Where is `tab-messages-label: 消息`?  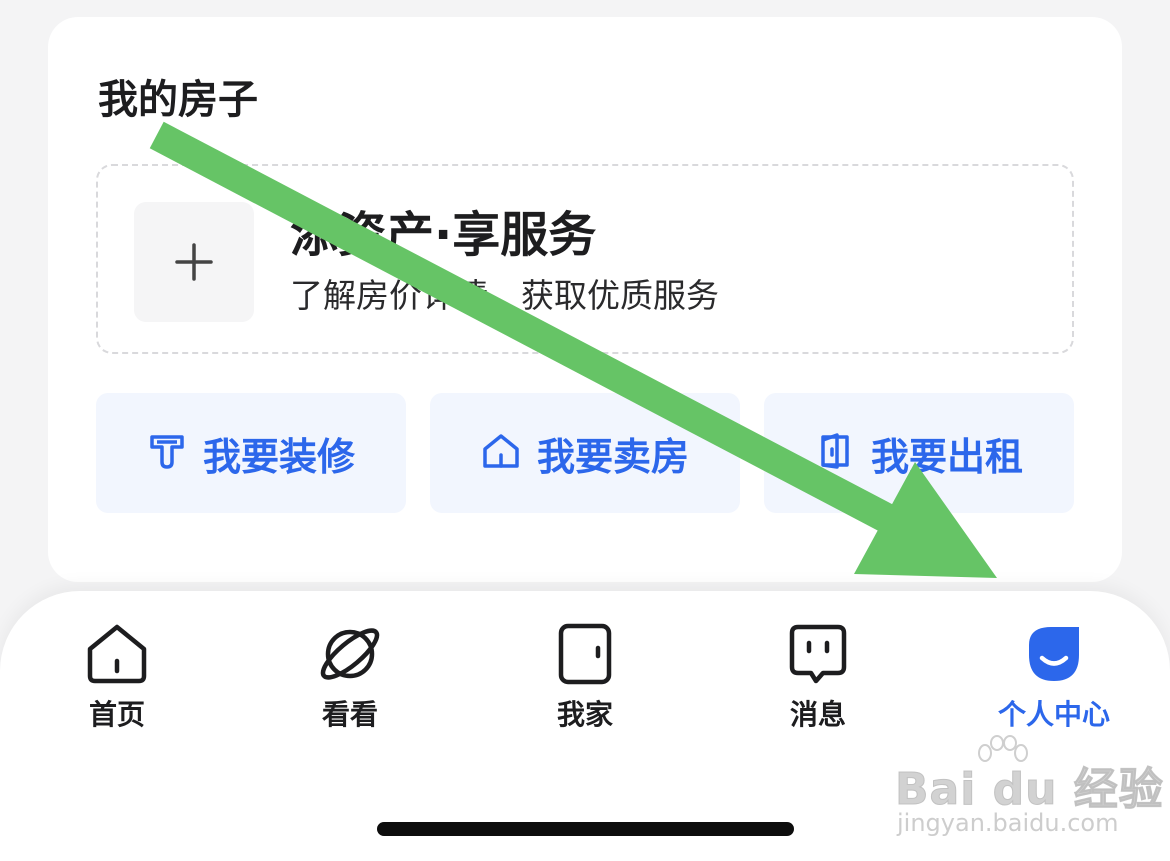 tab-messages-label: 消息 is located at coordinates (817, 714).